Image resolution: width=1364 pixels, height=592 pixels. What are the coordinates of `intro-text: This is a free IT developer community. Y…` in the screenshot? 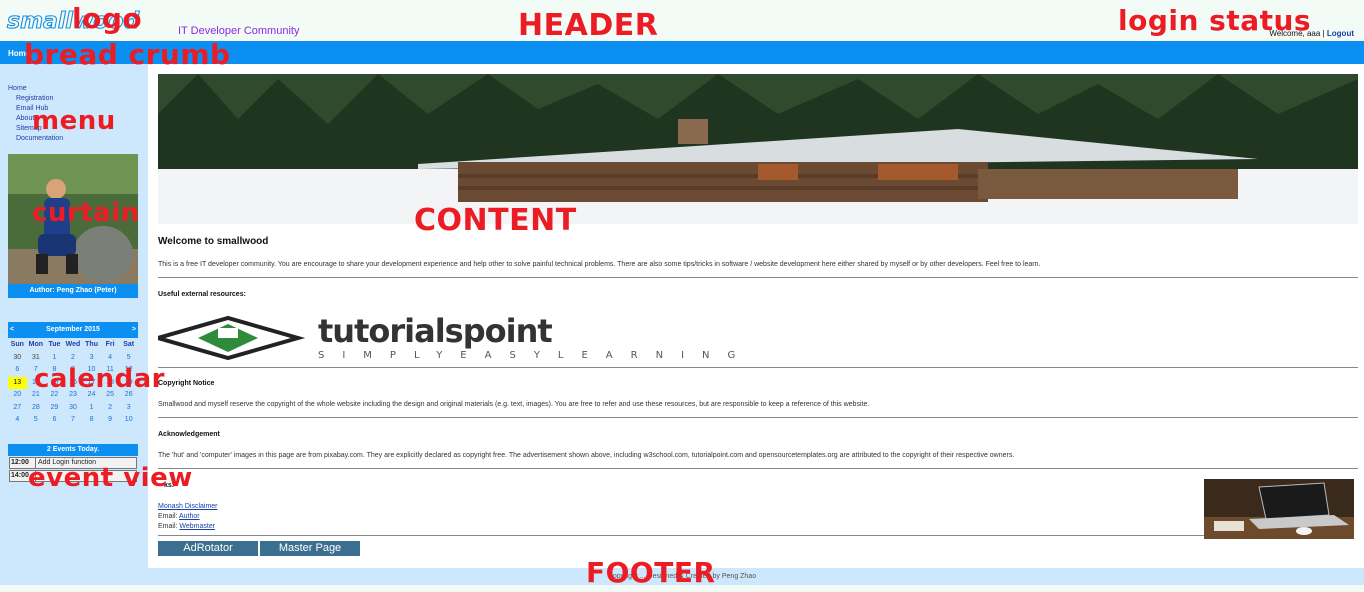 It's located at (599, 264).